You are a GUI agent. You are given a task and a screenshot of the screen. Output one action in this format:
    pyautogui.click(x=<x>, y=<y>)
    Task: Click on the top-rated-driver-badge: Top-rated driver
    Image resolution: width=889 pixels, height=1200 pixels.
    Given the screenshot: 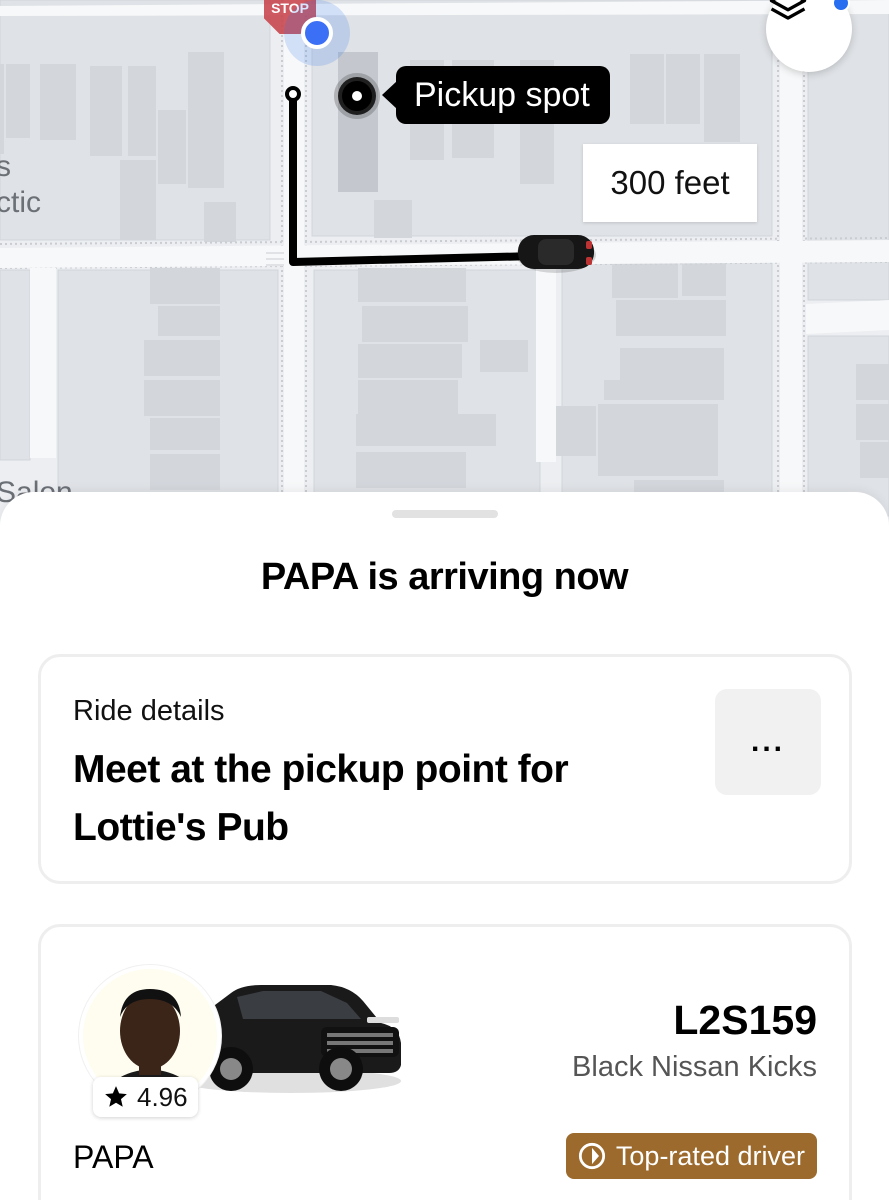 What is the action you would take?
    pyautogui.click(x=691, y=1156)
    